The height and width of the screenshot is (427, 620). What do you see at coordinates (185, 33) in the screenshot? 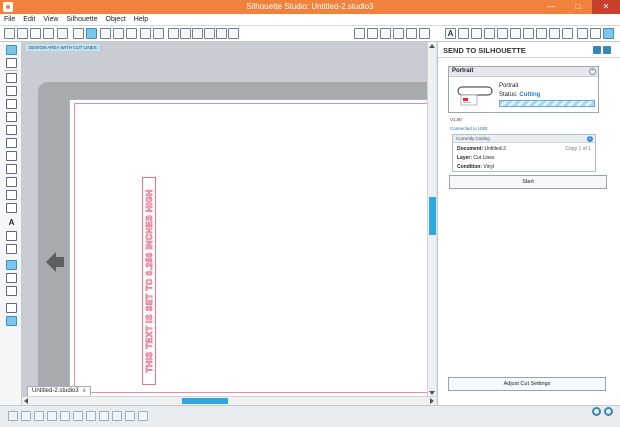
I see `zoom-in-icon` at bounding box center [185, 33].